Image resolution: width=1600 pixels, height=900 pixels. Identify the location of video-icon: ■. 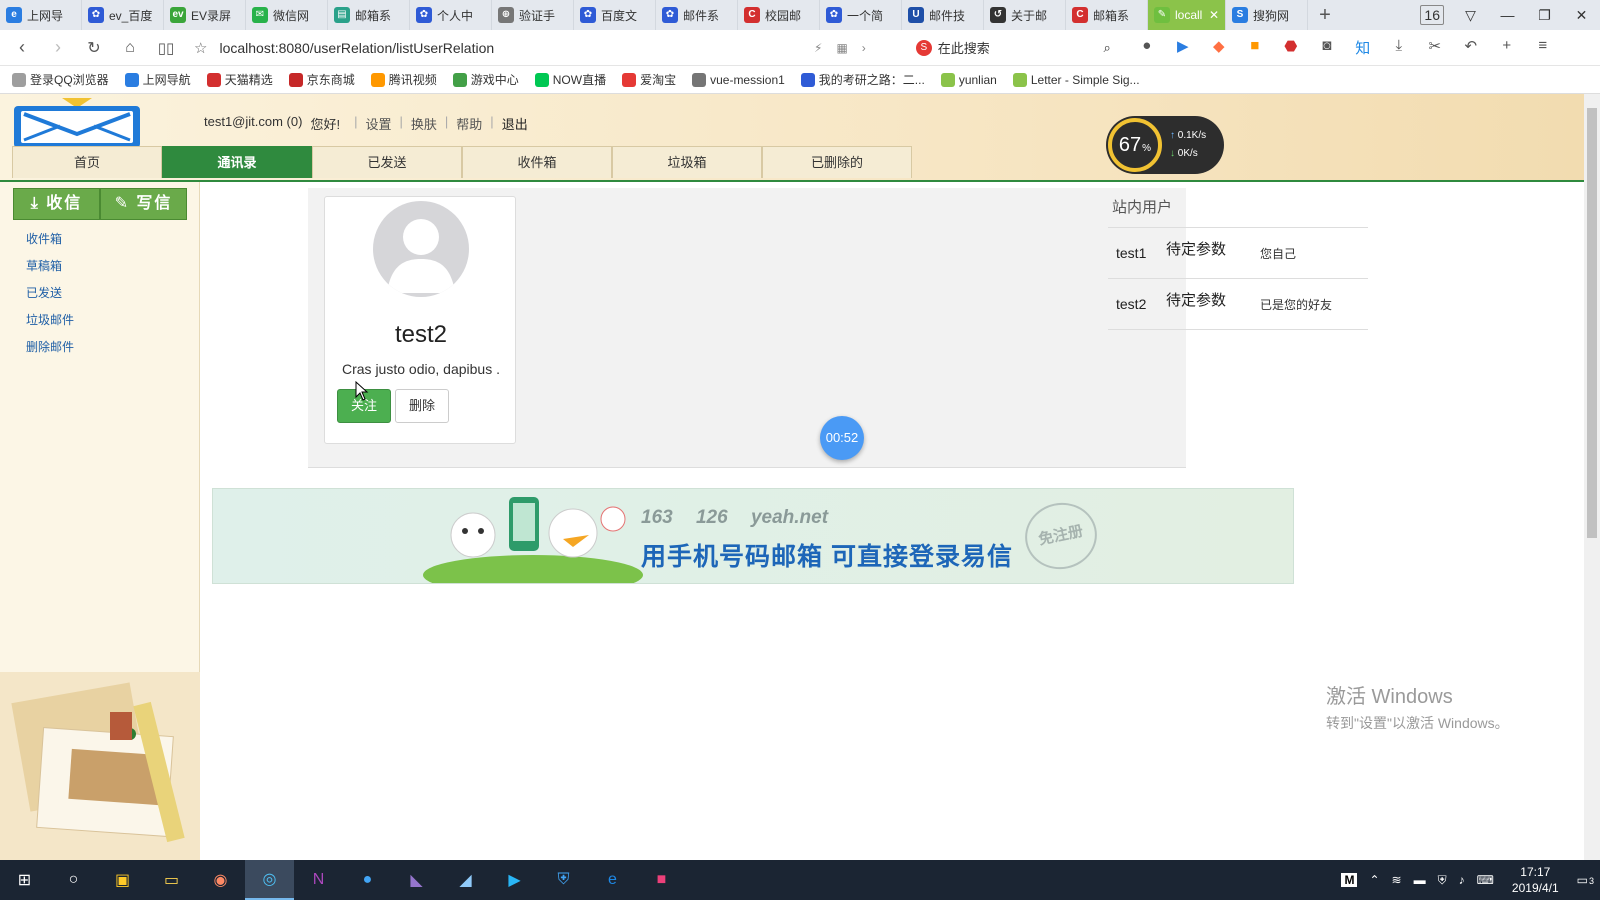
(1255, 47).